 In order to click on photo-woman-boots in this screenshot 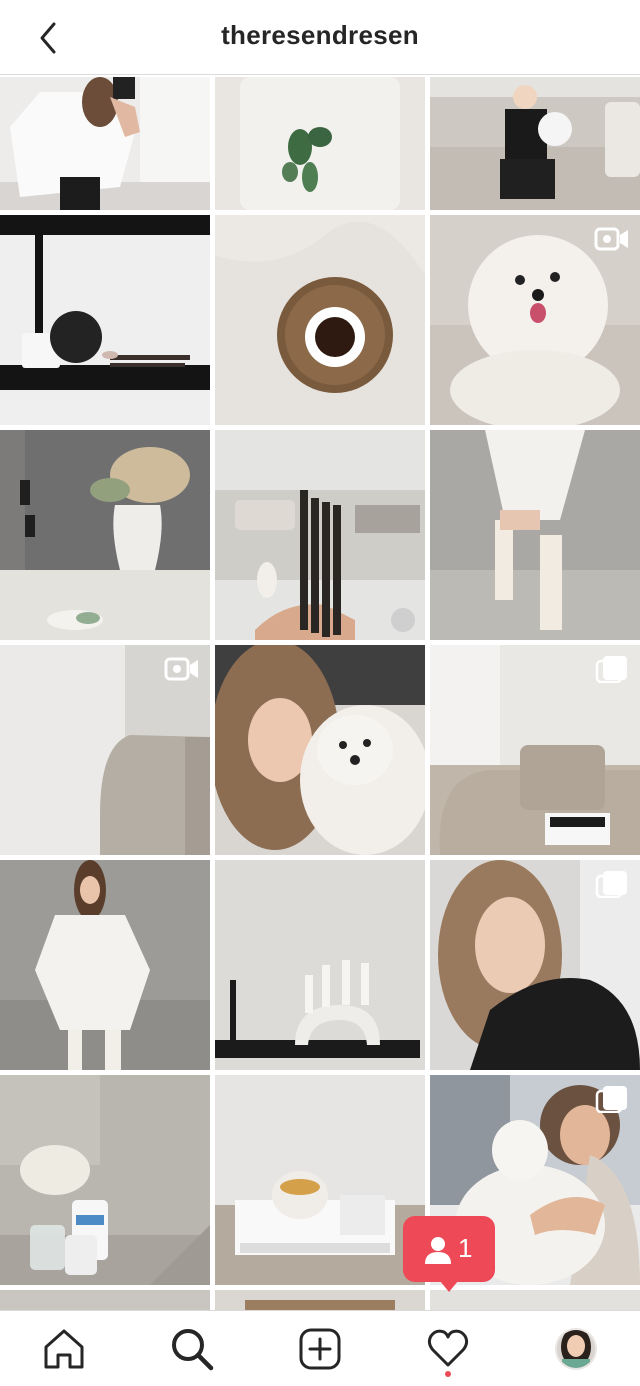, I will do `click(535, 535)`.